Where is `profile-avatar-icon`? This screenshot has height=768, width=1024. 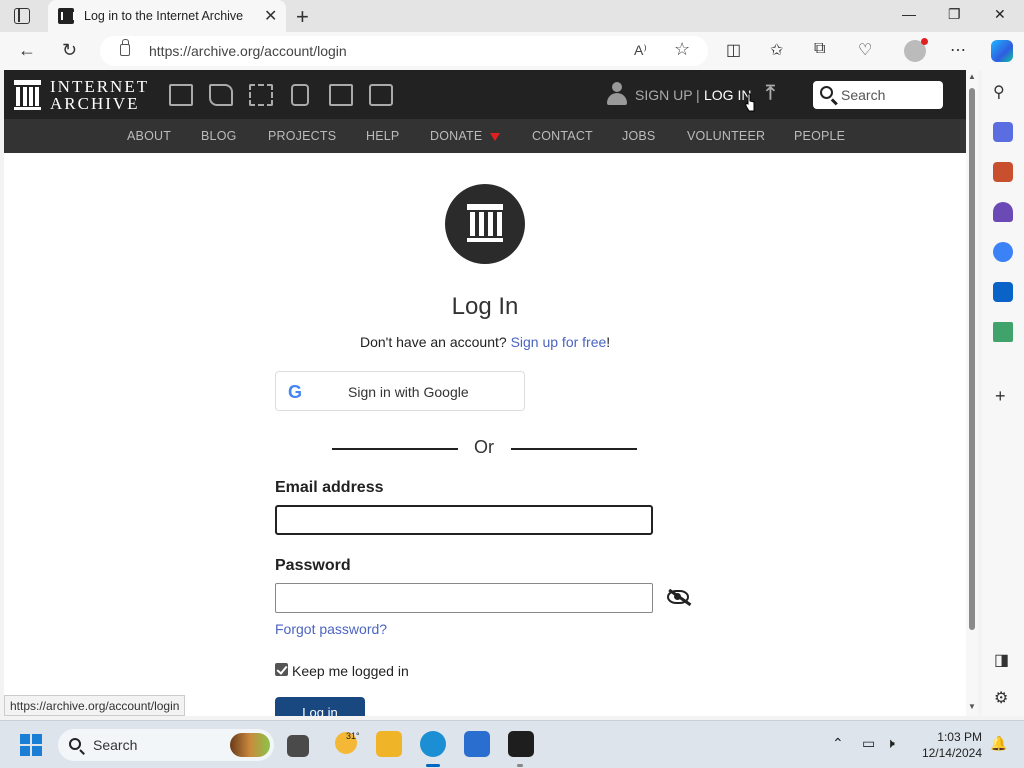
profile-avatar-icon is located at coordinates (916, 50).